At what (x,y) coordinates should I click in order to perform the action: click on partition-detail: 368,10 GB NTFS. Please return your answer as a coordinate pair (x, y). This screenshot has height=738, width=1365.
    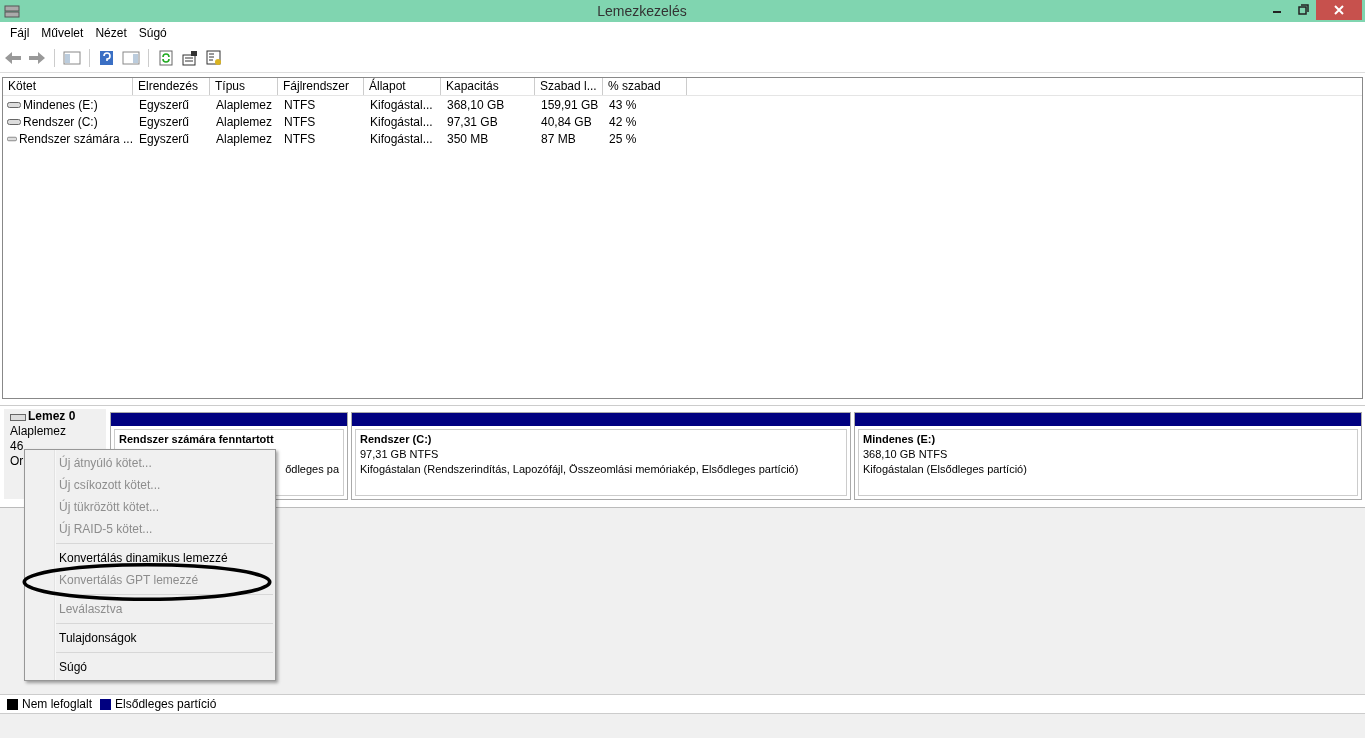
    Looking at the image, I should click on (906, 454).